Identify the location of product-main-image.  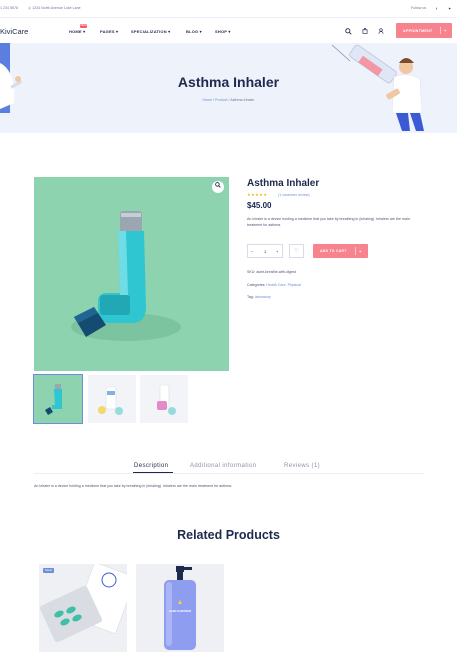
(131, 274).